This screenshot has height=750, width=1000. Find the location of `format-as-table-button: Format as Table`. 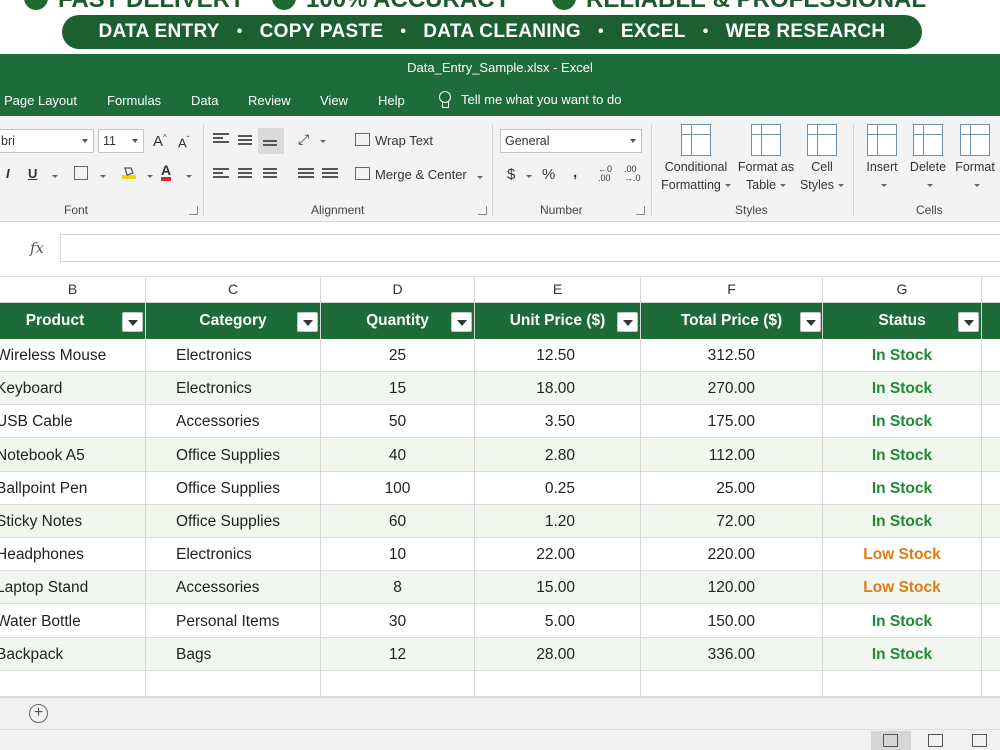

format-as-table-button: Format as Table is located at coordinates (766, 159).